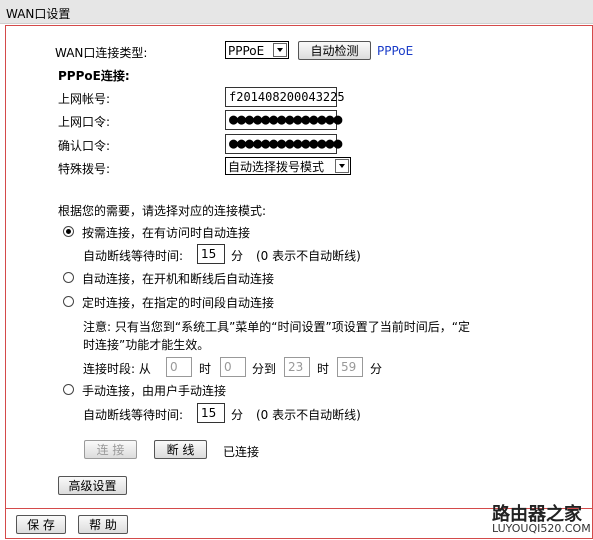  What do you see at coordinates (308, 256) in the screenshot?
I see `on-demand-idle-note: (0 表示不自动断线)` at bounding box center [308, 256].